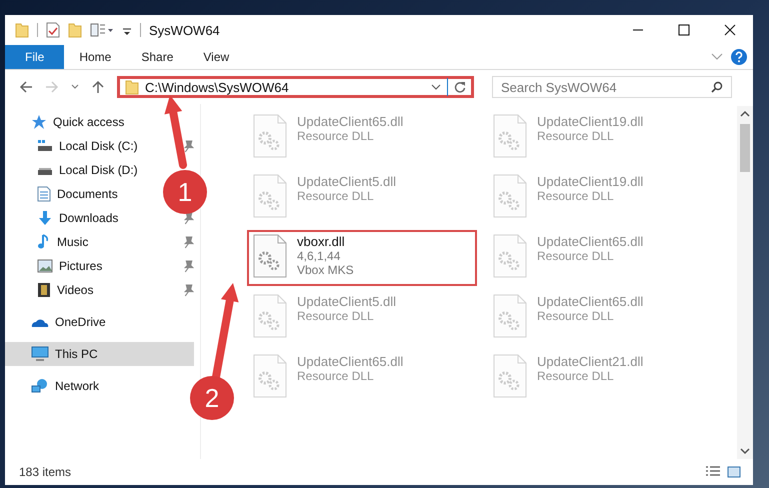 This screenshot has height=488, width=769. I want to click on refresh-icon, so click(460, 87).